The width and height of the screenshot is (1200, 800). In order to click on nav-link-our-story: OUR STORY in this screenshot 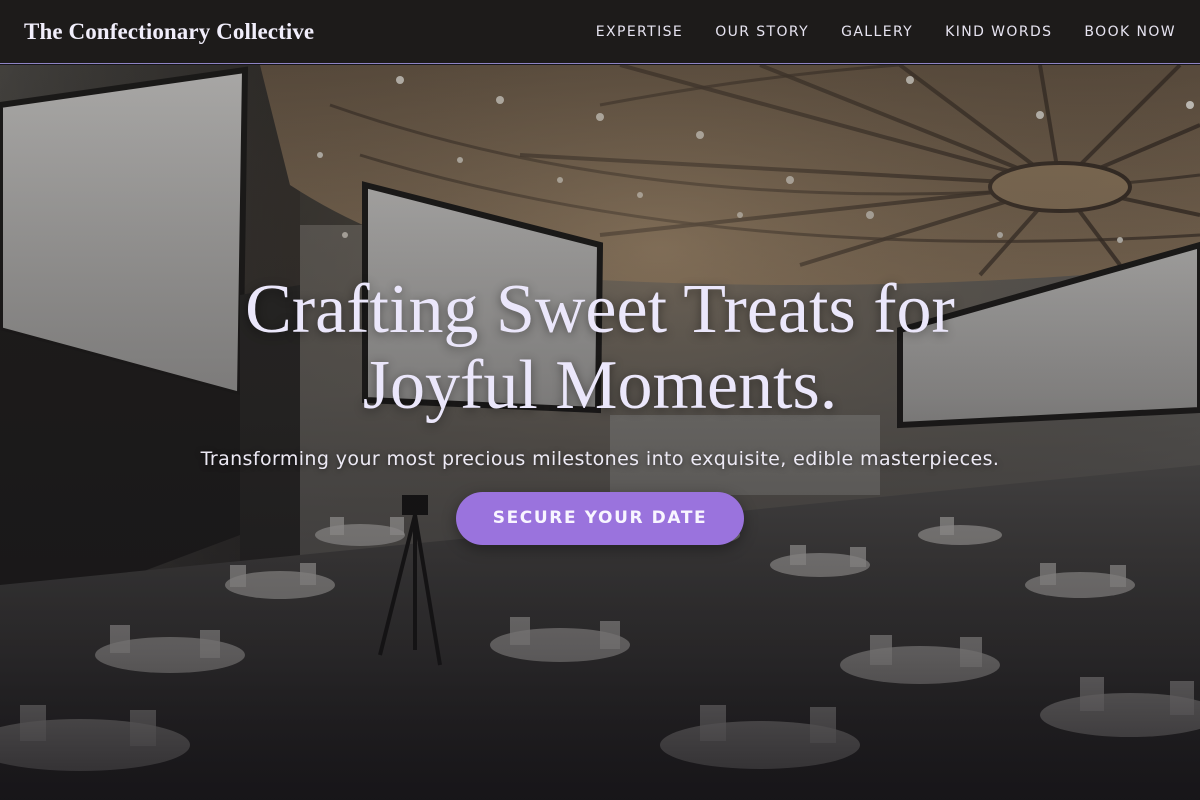, I will do `click(762, 32)`.